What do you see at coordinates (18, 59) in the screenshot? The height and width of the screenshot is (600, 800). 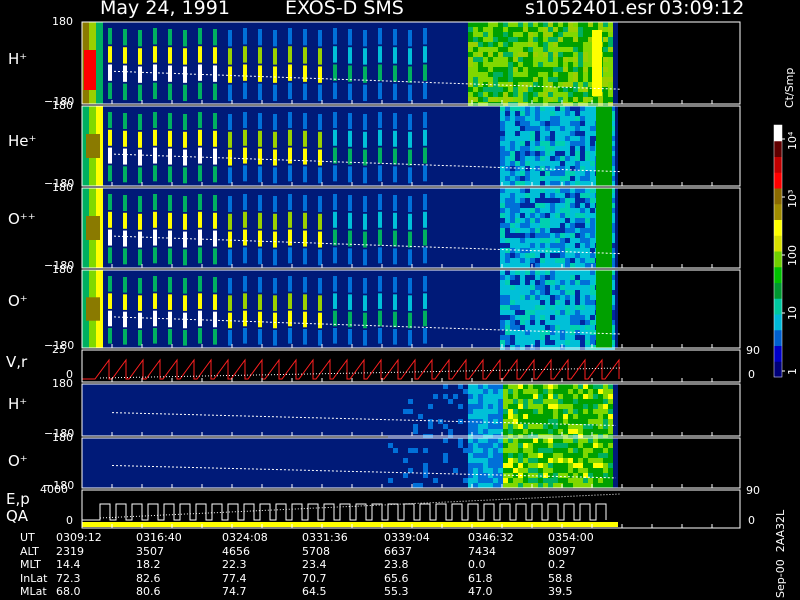 I see `panel-label-h-plus: H⁺` at bounding box center [18, 59].